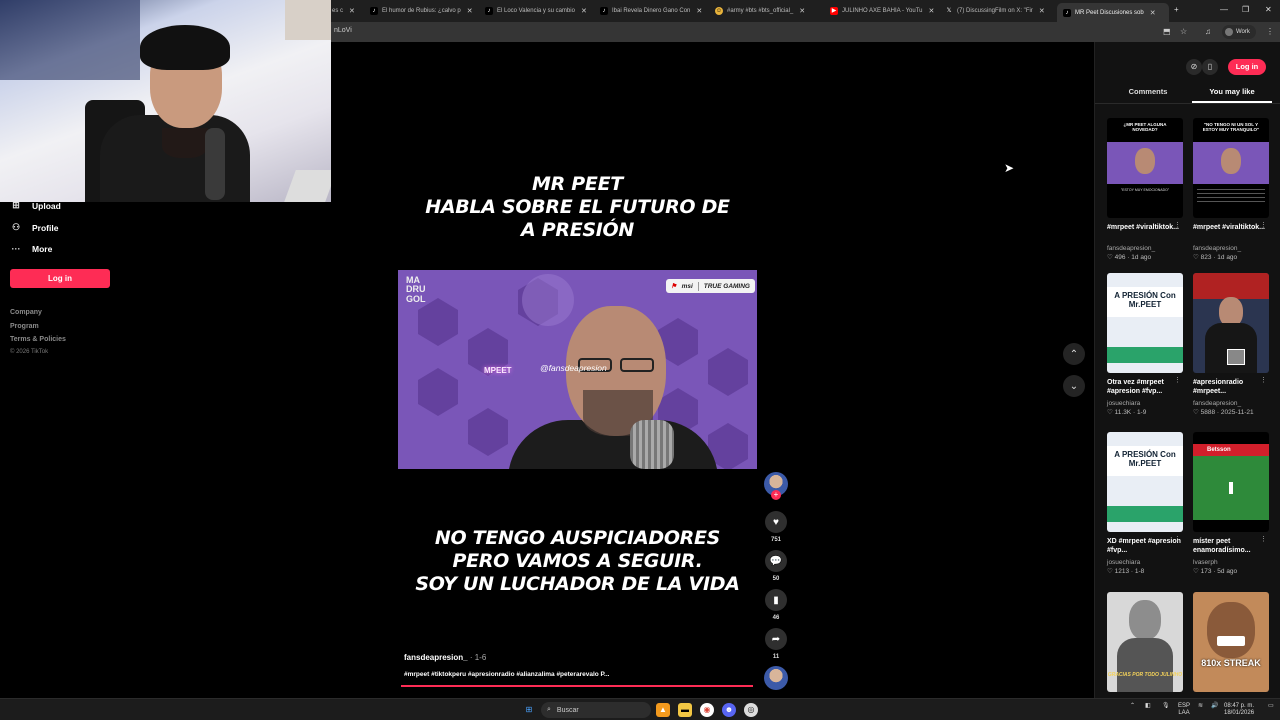 Image resolution: width=1280 pixels, height=720 pixels. I want to click on windows-start-icon: ⊞, so click(529, 710).